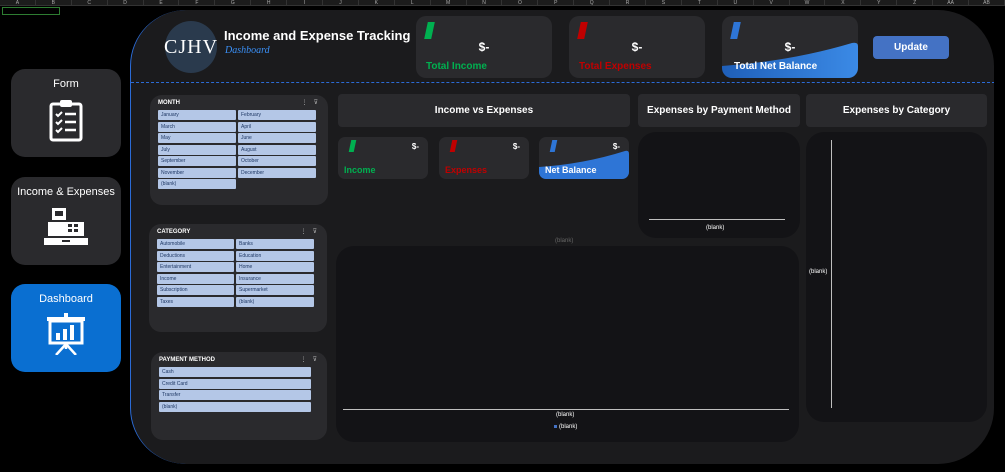  I want to click on slicer-item: April, so click(277, 126).